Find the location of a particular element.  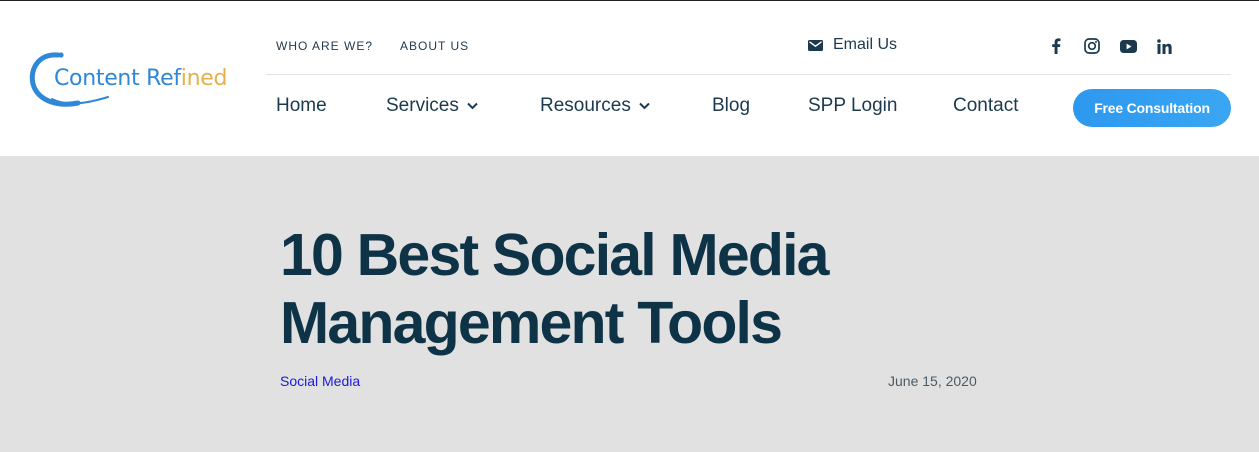

social-links is located at coordinates (1110, 46).